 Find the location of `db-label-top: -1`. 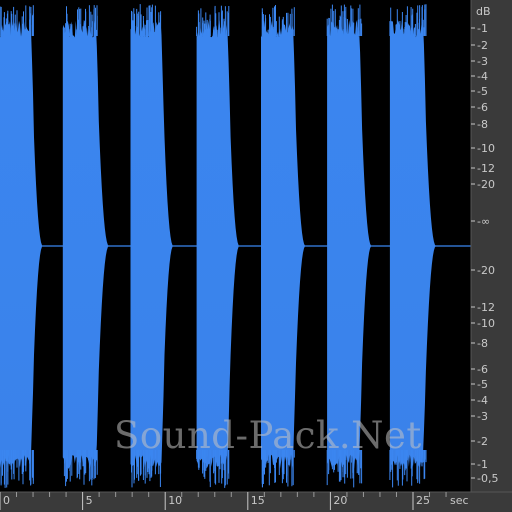

db-label-top: -1 is located at coordinates (482, 28).